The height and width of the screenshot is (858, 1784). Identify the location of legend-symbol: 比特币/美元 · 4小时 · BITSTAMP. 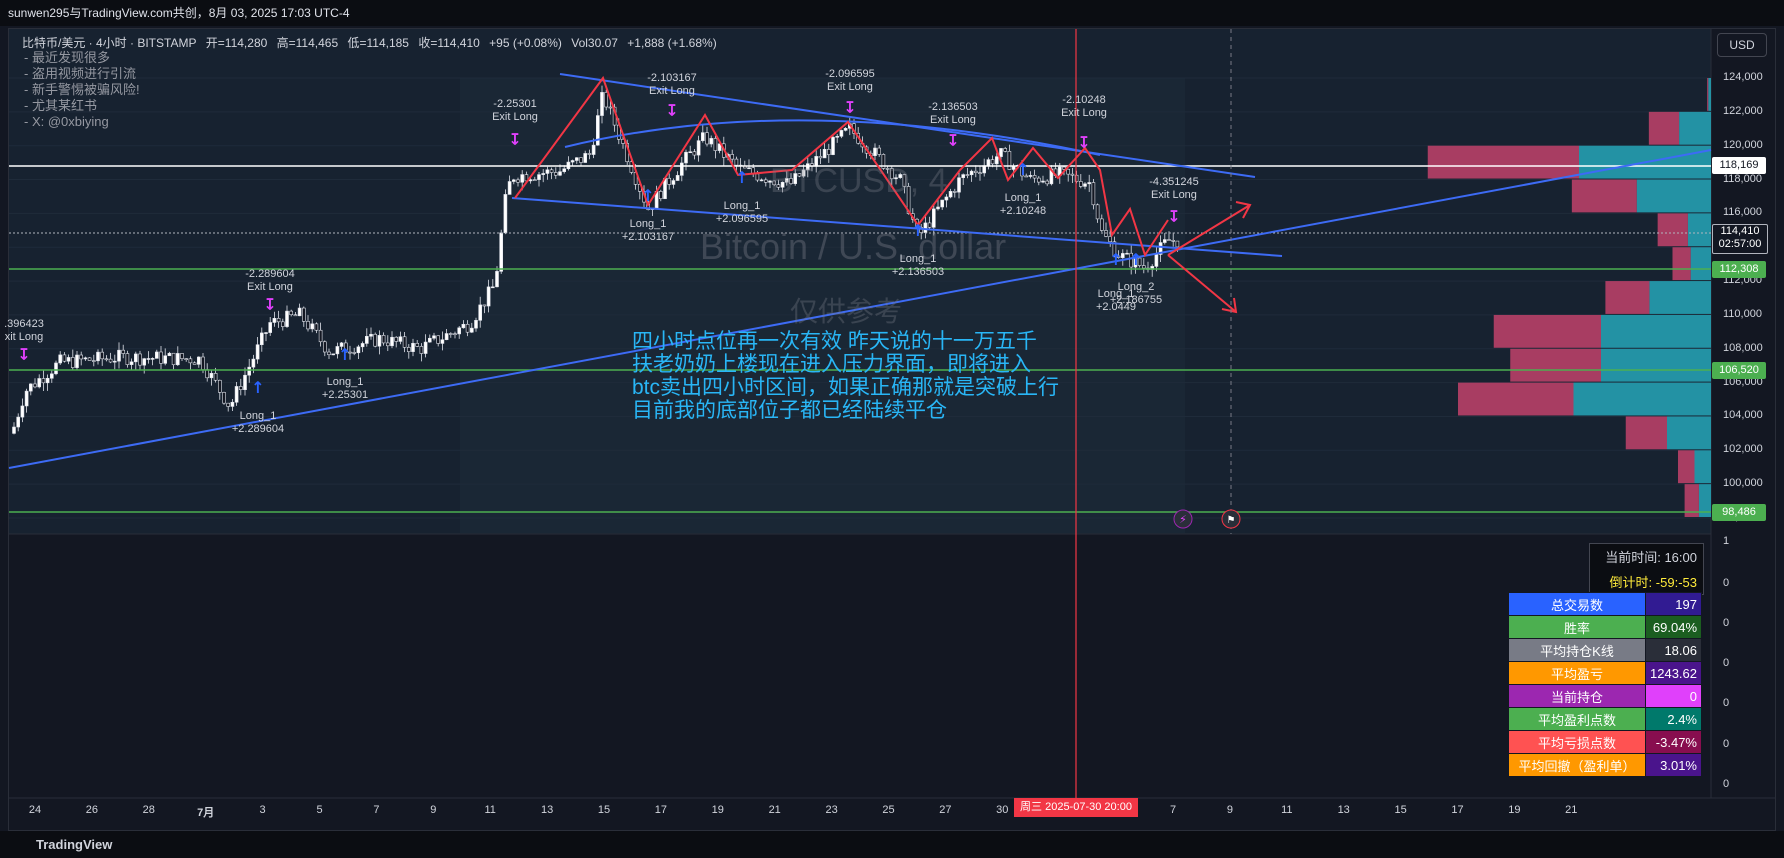
(109, 43).